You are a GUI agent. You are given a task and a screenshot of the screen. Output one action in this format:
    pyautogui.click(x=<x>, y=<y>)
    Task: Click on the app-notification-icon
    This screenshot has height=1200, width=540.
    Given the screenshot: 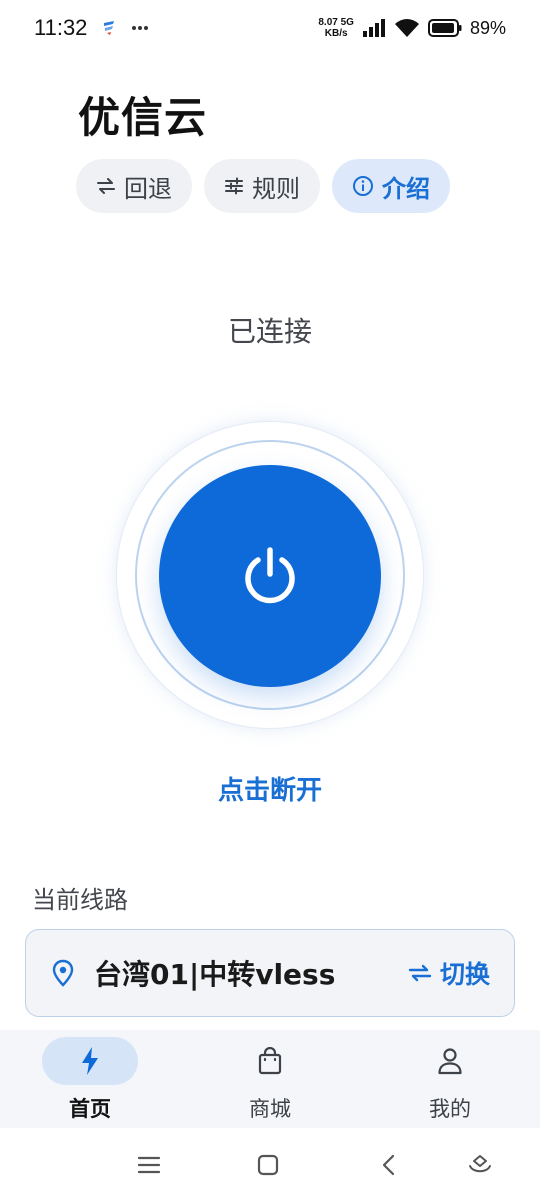 What is the action you would take?
    pyautogui.click(x=109, y=28)
    